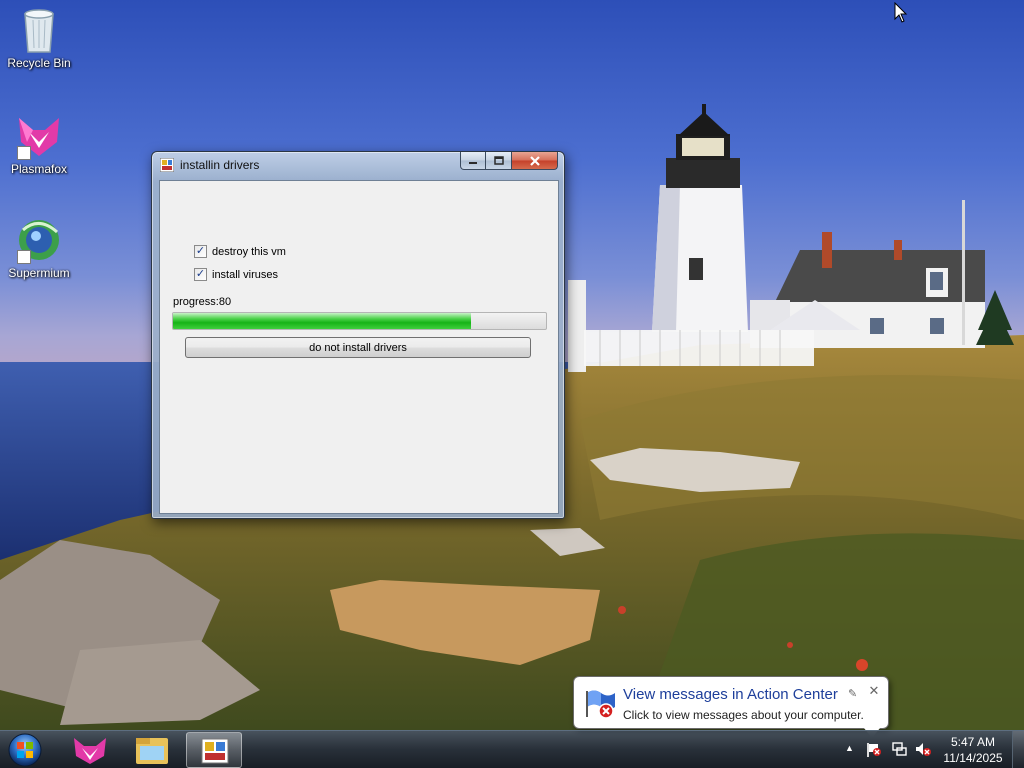 The image size is (1024, 768). Describe the element at coordinates (874, 691) in the screenshot. I see `notification-close-icon: ✕` at that location.